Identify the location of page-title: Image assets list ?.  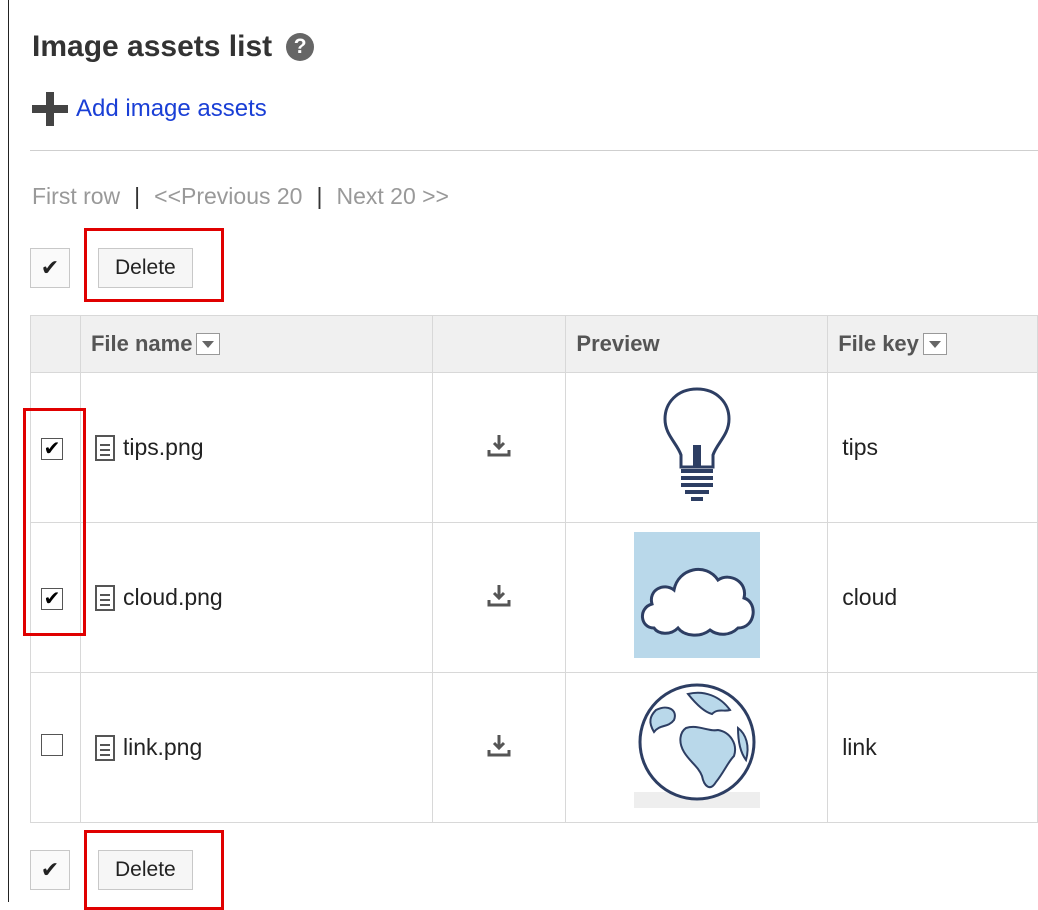
(173, 47).